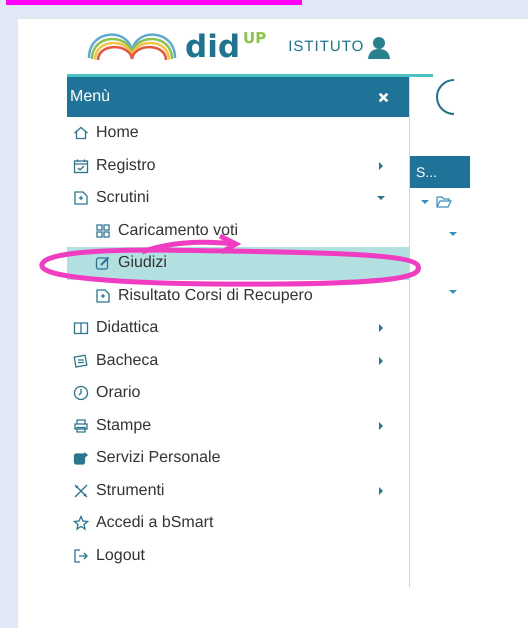  I want to click on submenu-item: Risultato Corsi di Recupero, so click(238, 296).